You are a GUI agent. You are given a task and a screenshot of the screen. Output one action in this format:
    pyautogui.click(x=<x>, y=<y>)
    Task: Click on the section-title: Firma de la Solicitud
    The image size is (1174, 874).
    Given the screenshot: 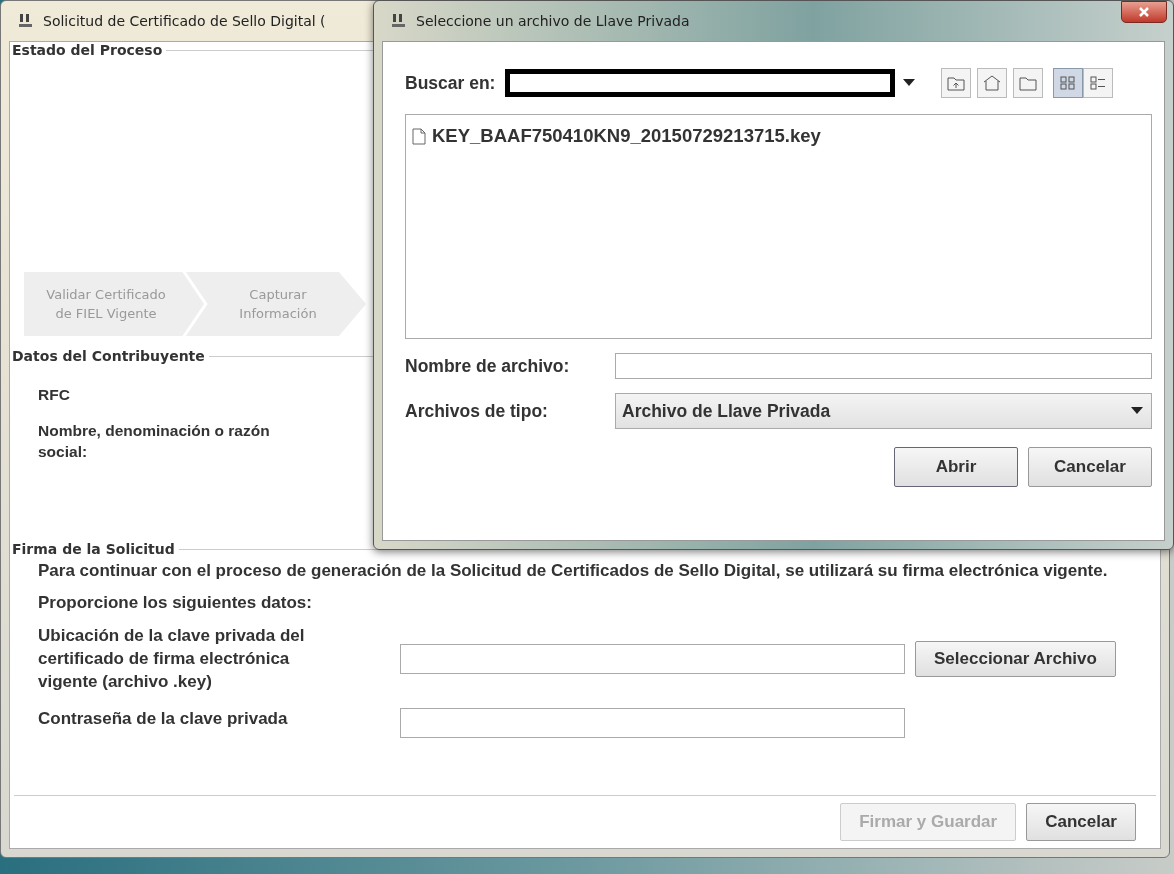 What is the action you would take?
    pyautogui.click(x=94, y=549)
    